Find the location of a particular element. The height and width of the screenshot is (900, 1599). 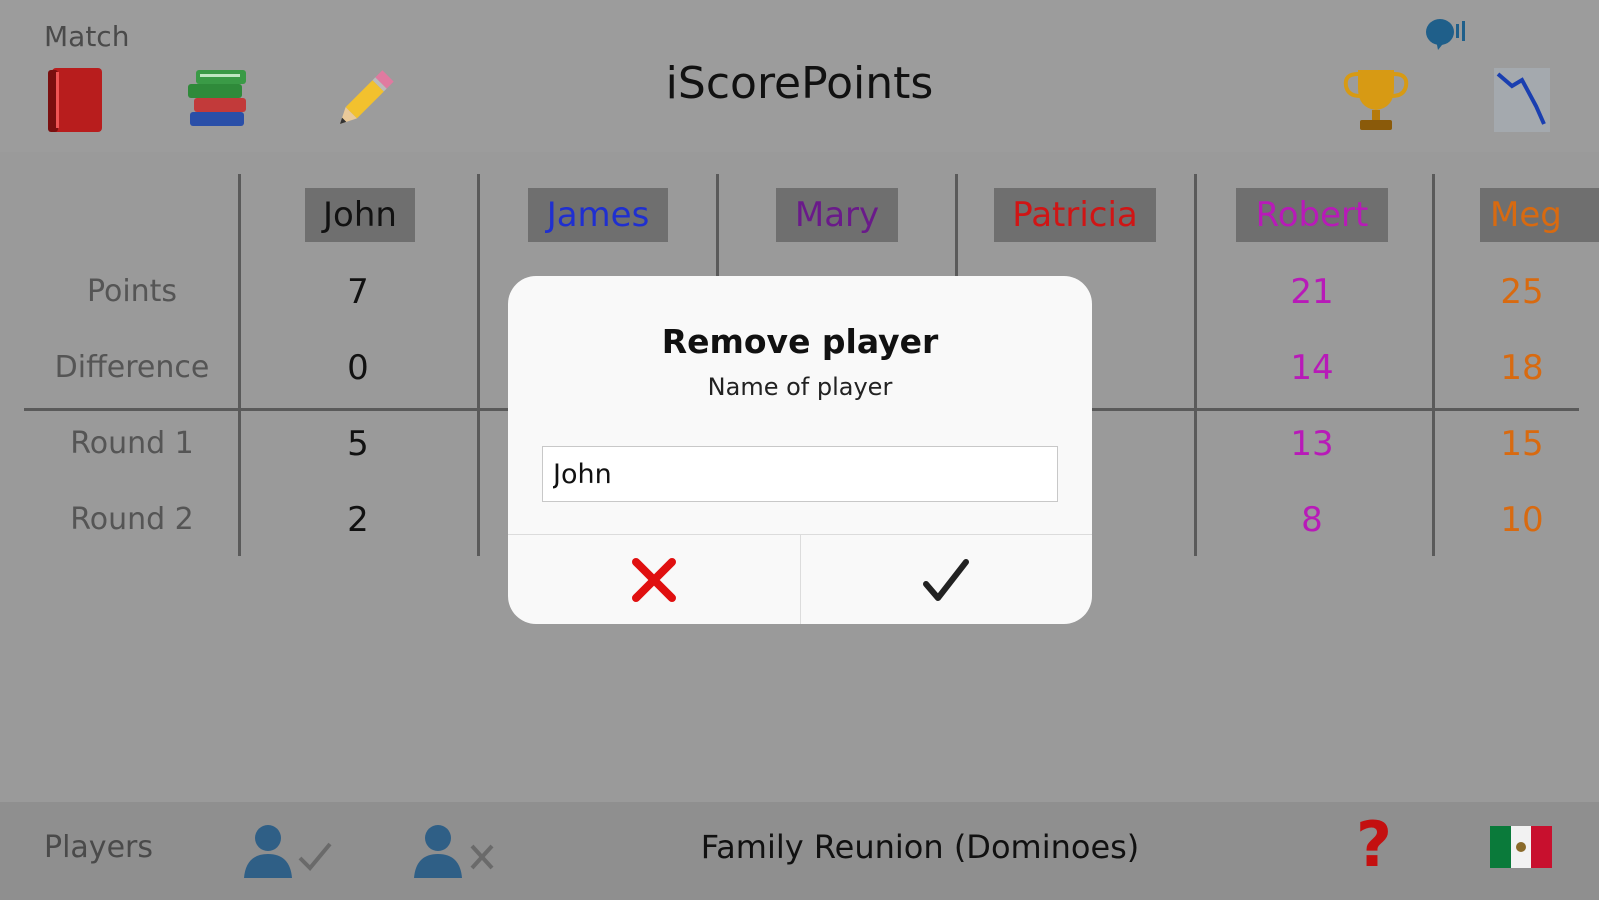

help-icon: ? is located at coordinates (1374, 844).